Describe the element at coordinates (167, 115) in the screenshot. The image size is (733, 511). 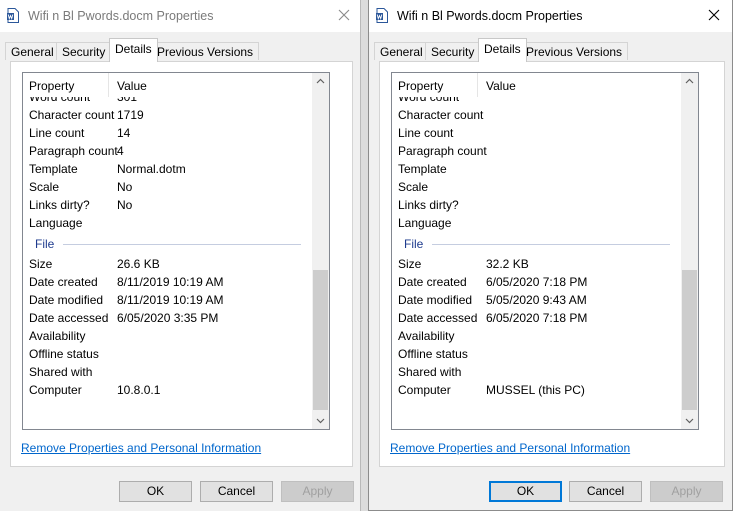
I see `property-row: Character count 1719` at that location.